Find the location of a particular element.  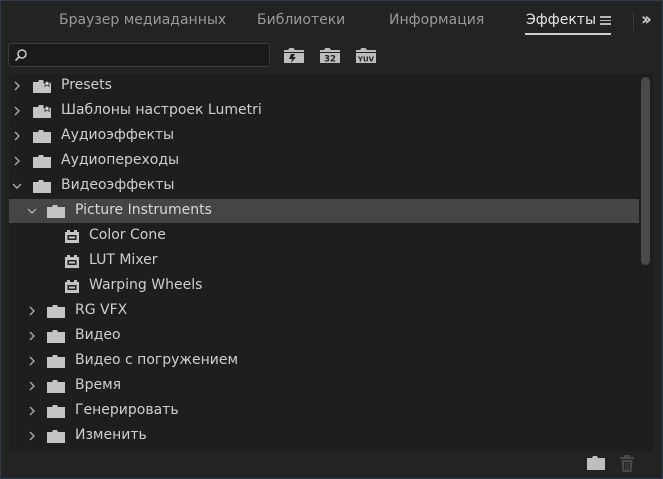

tree-row-audio-transitions: Аудиопереходы is located at coordinates (324, 161).